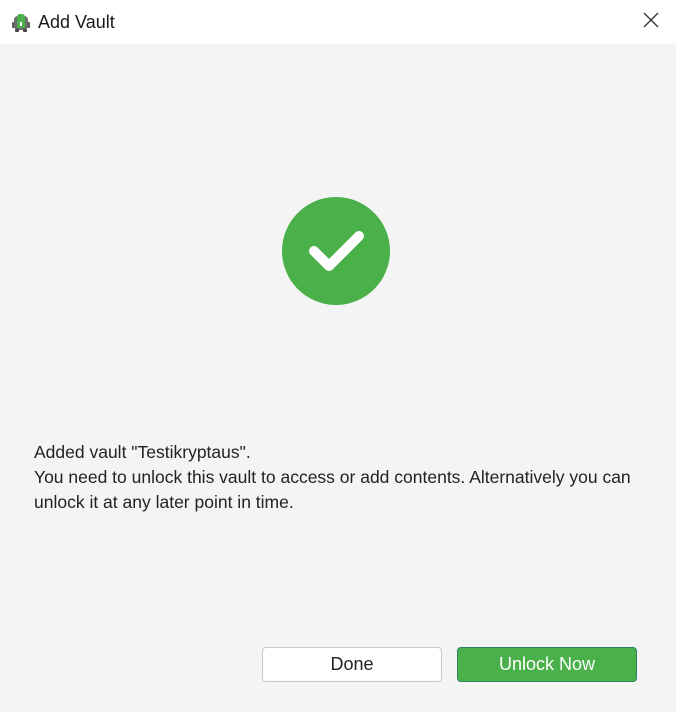  I want to click on close-button, so click(651, 22).